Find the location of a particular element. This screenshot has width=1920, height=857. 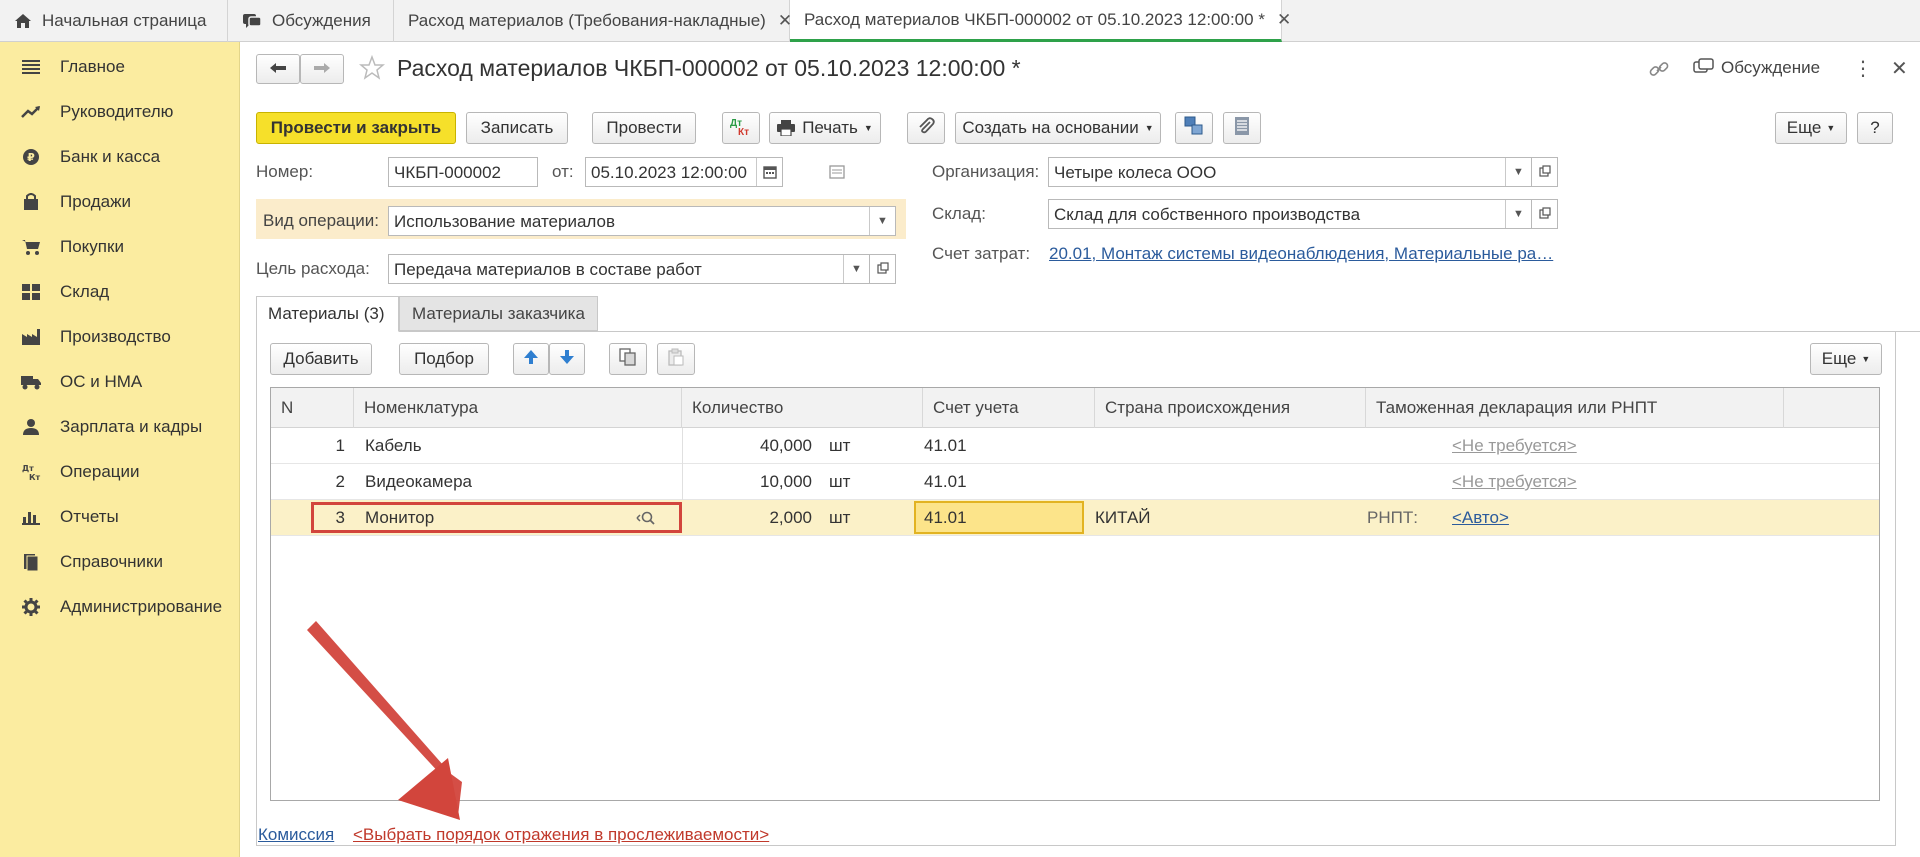

report-button is located at coordinates (1242, 128).